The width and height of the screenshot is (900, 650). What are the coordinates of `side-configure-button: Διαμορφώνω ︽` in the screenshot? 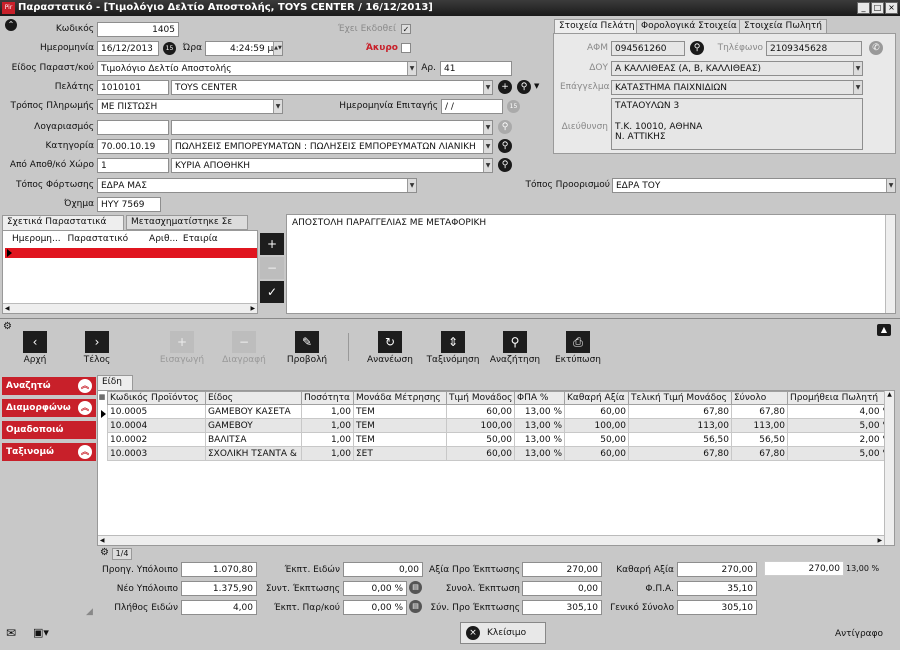 It's located at (49, 408).